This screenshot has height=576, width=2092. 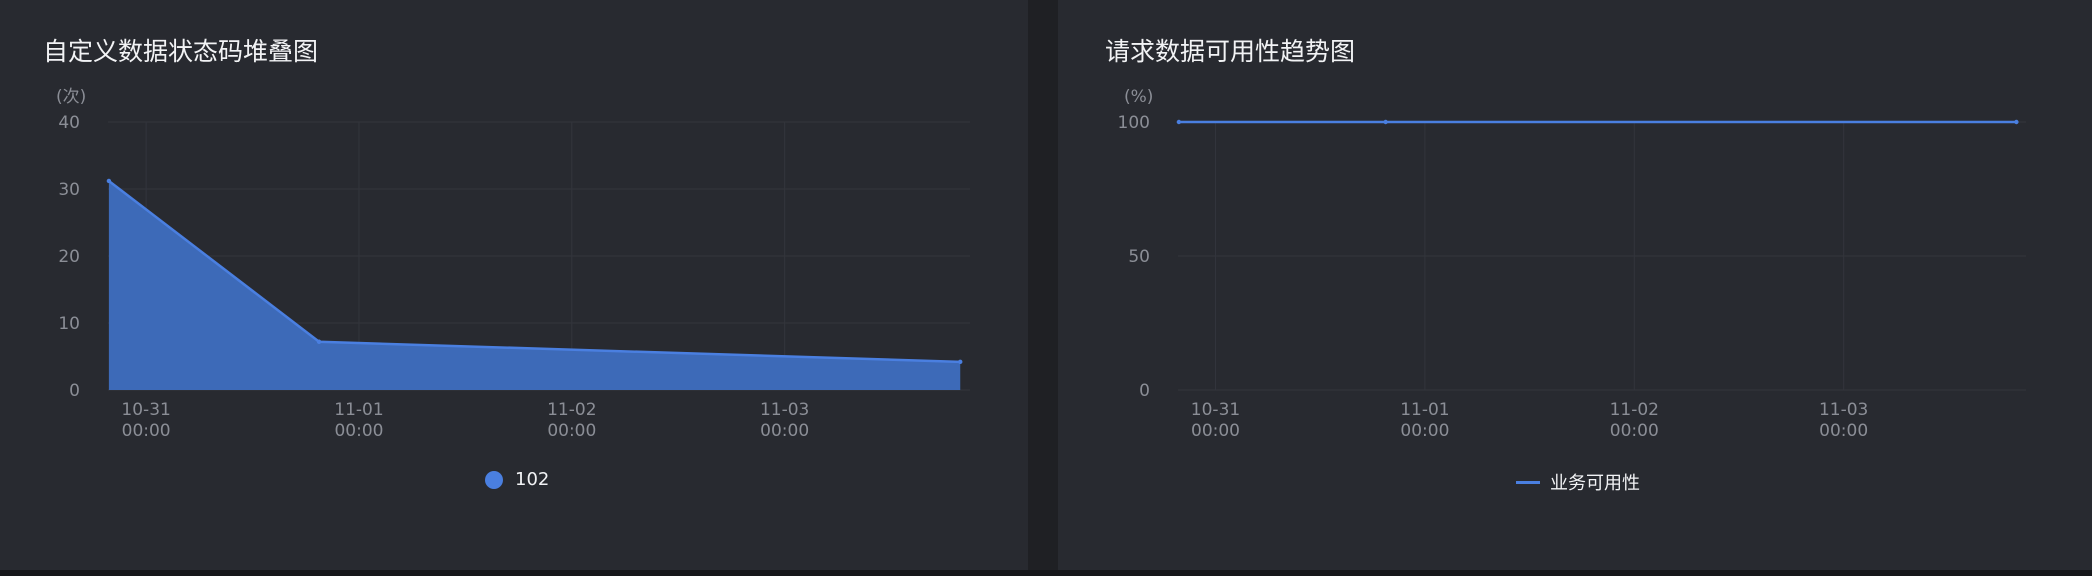 I want to click on y-tick-label: 20, so click(x=69, y=257).